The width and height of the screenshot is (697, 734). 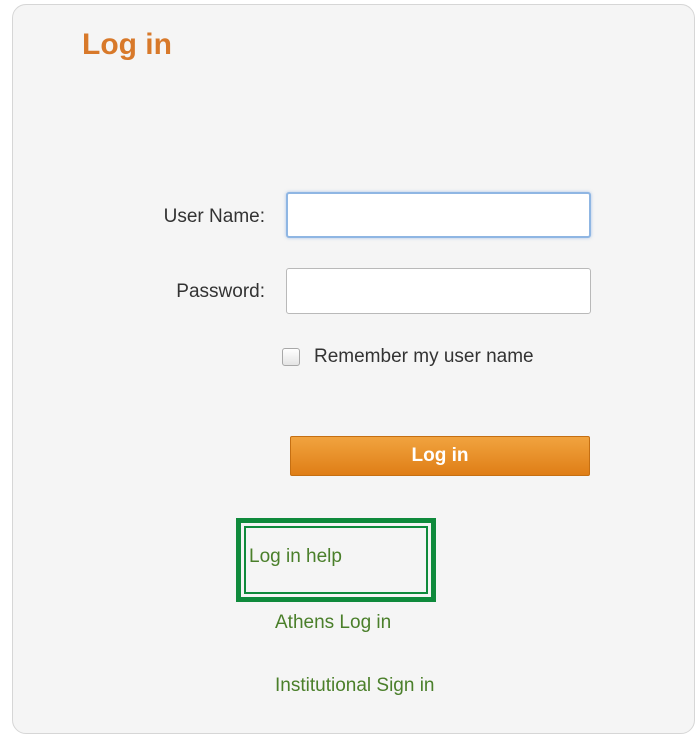 What do you see at coordinates (291, 357) in the screenshot?
I see `remember-checkbox` at bounding box center [291, 357].